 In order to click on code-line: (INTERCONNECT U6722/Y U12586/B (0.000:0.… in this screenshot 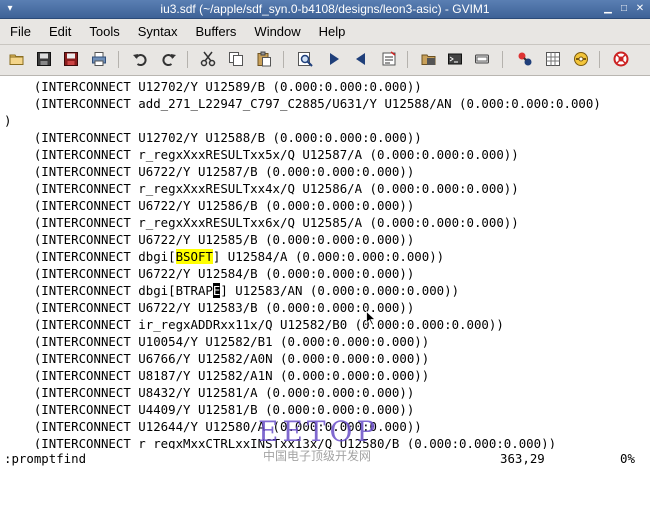, I will do `click(209, 205)`.